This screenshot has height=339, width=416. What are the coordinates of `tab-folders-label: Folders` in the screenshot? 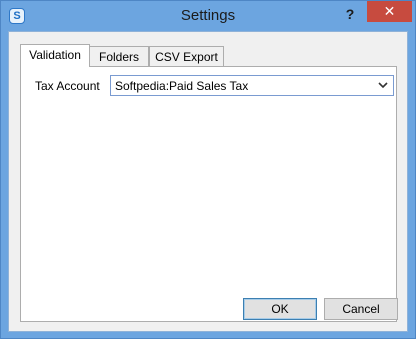 It's located at (118, 57).